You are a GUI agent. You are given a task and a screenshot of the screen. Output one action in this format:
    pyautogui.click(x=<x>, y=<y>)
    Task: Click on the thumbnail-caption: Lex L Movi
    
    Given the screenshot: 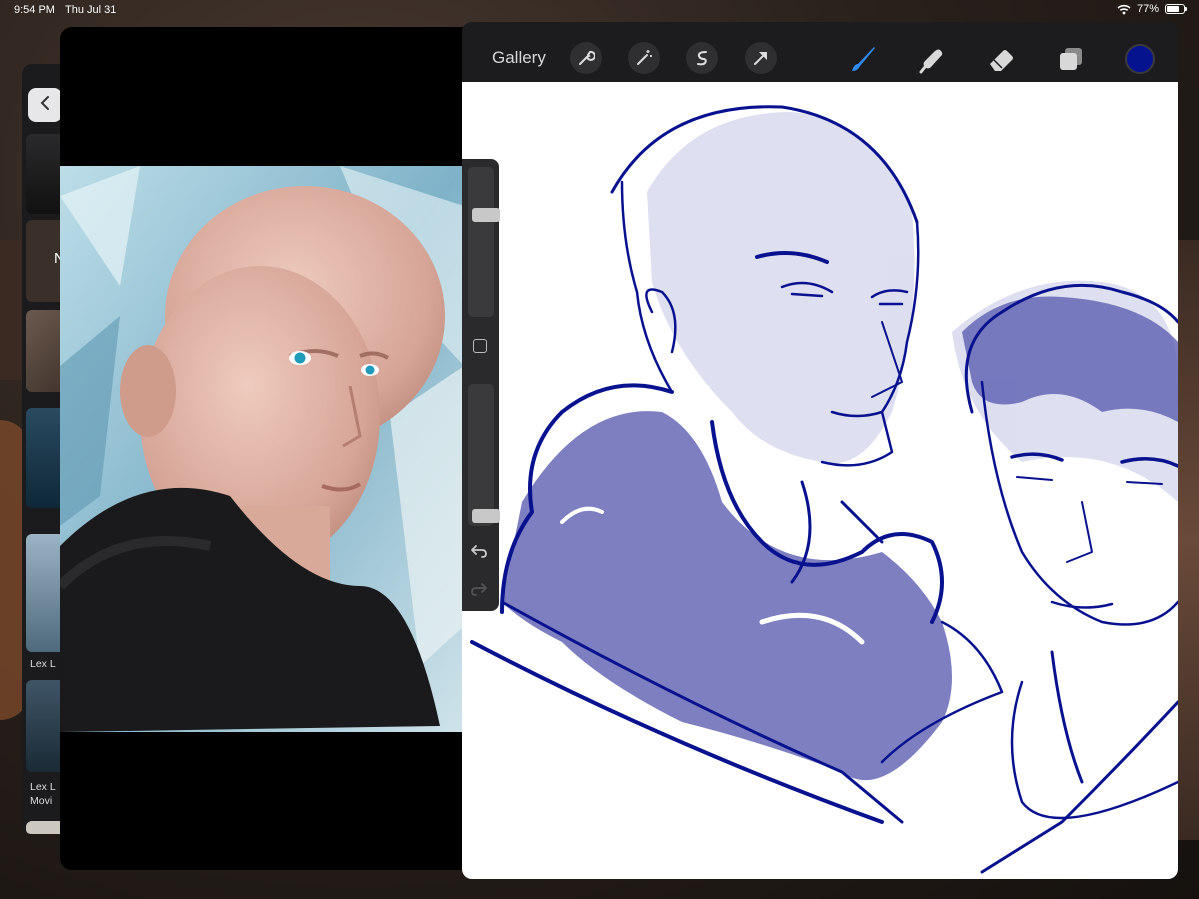 What is the action you would take?
    pyautogui.click(x=43, y=794)
    